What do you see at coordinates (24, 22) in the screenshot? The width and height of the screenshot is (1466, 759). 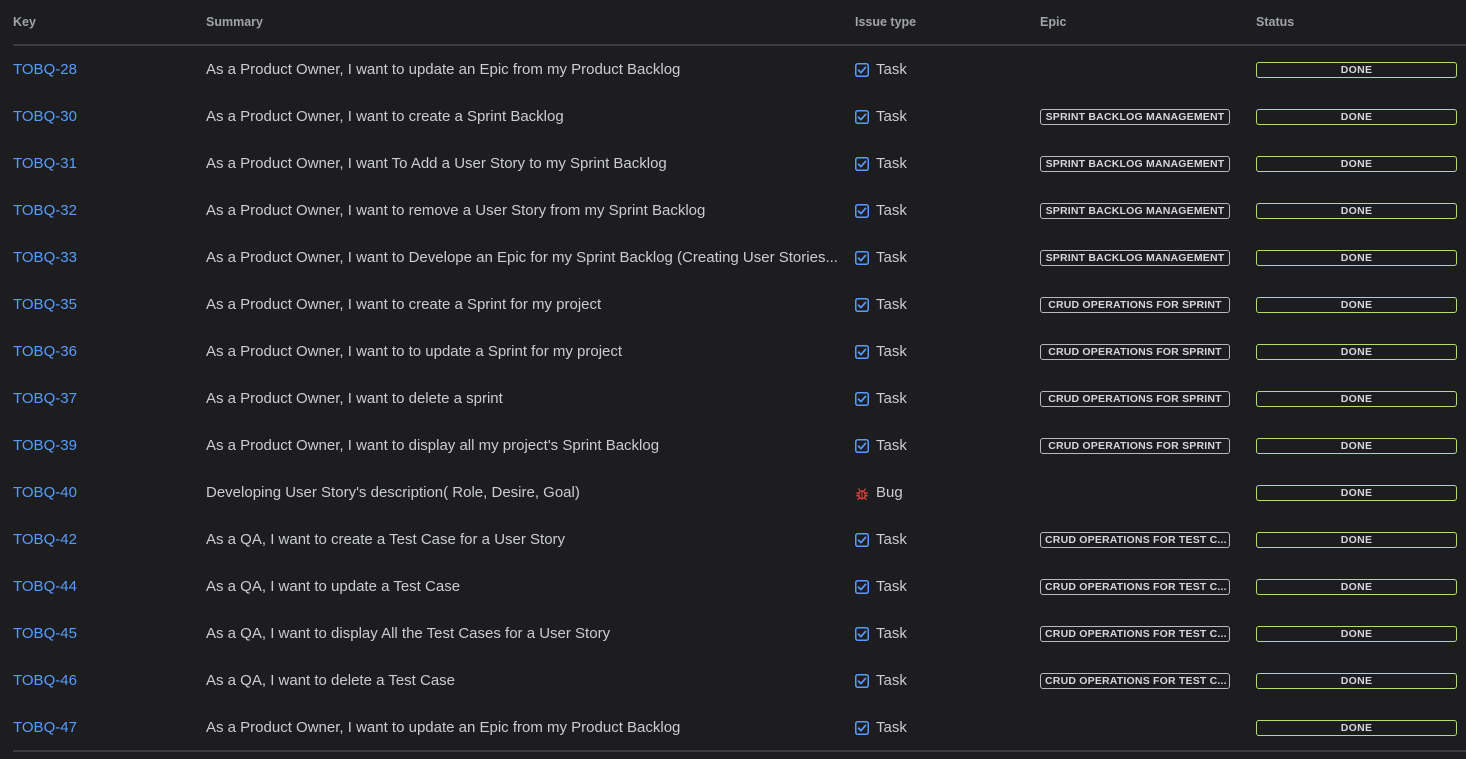 I see `column-header-key: Key` at bounding box center [24, 22].